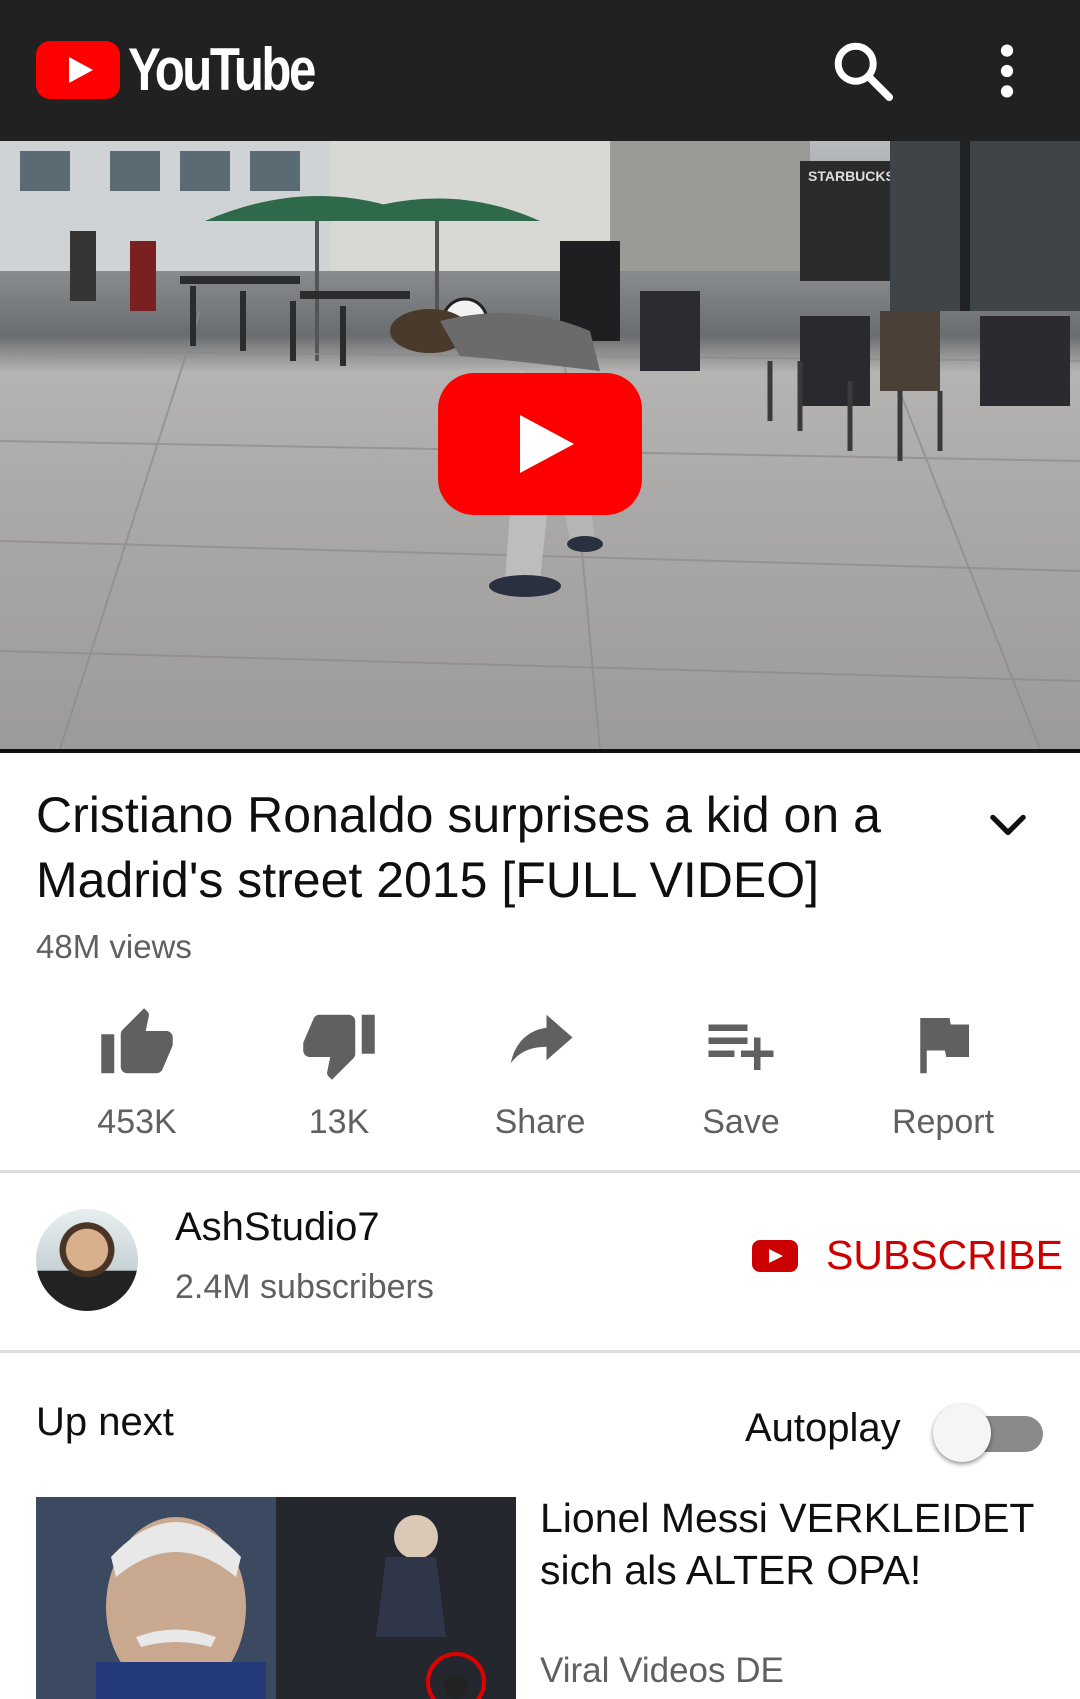 The height and width of the screenshot is (1699, 1080). Describe the element at coordinates (277, 1227) in the screenshot. I see `channel-name: AshStudio7` at that location.